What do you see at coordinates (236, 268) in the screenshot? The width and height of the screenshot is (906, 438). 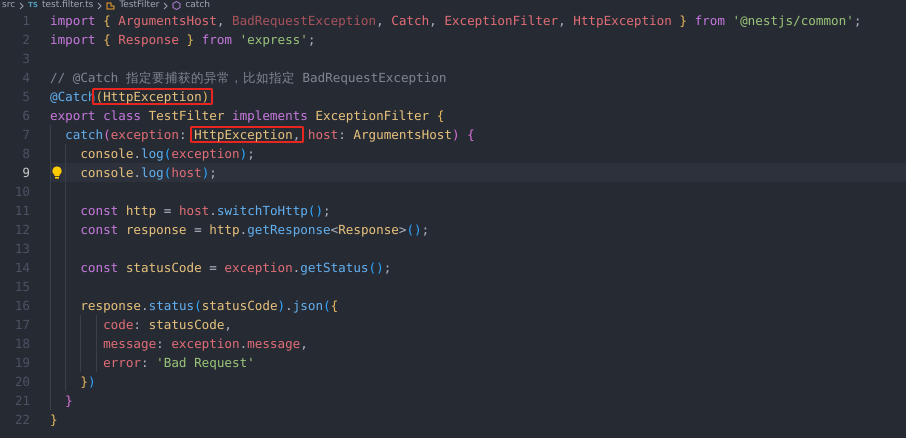 I see `code-line: const statusCode = exception.getStatus();` at bounding box center [236, 268].